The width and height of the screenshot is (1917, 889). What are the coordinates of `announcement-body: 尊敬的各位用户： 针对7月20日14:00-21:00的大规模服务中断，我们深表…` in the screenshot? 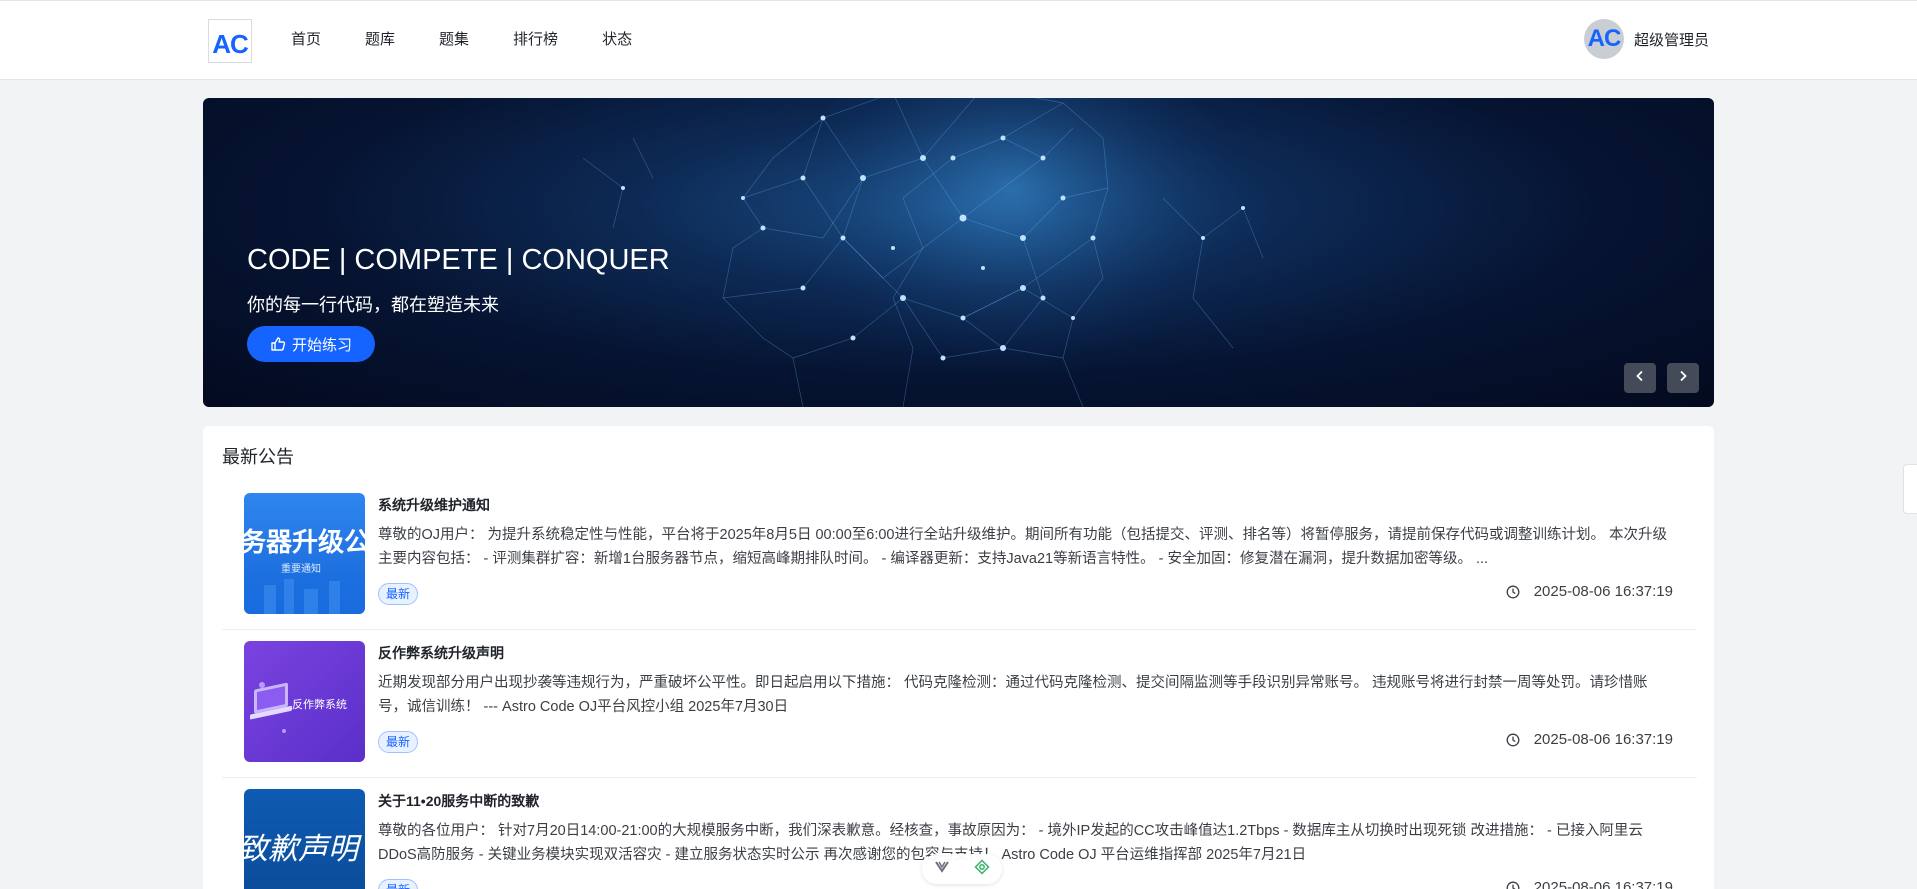 It's located at (1010, 843).